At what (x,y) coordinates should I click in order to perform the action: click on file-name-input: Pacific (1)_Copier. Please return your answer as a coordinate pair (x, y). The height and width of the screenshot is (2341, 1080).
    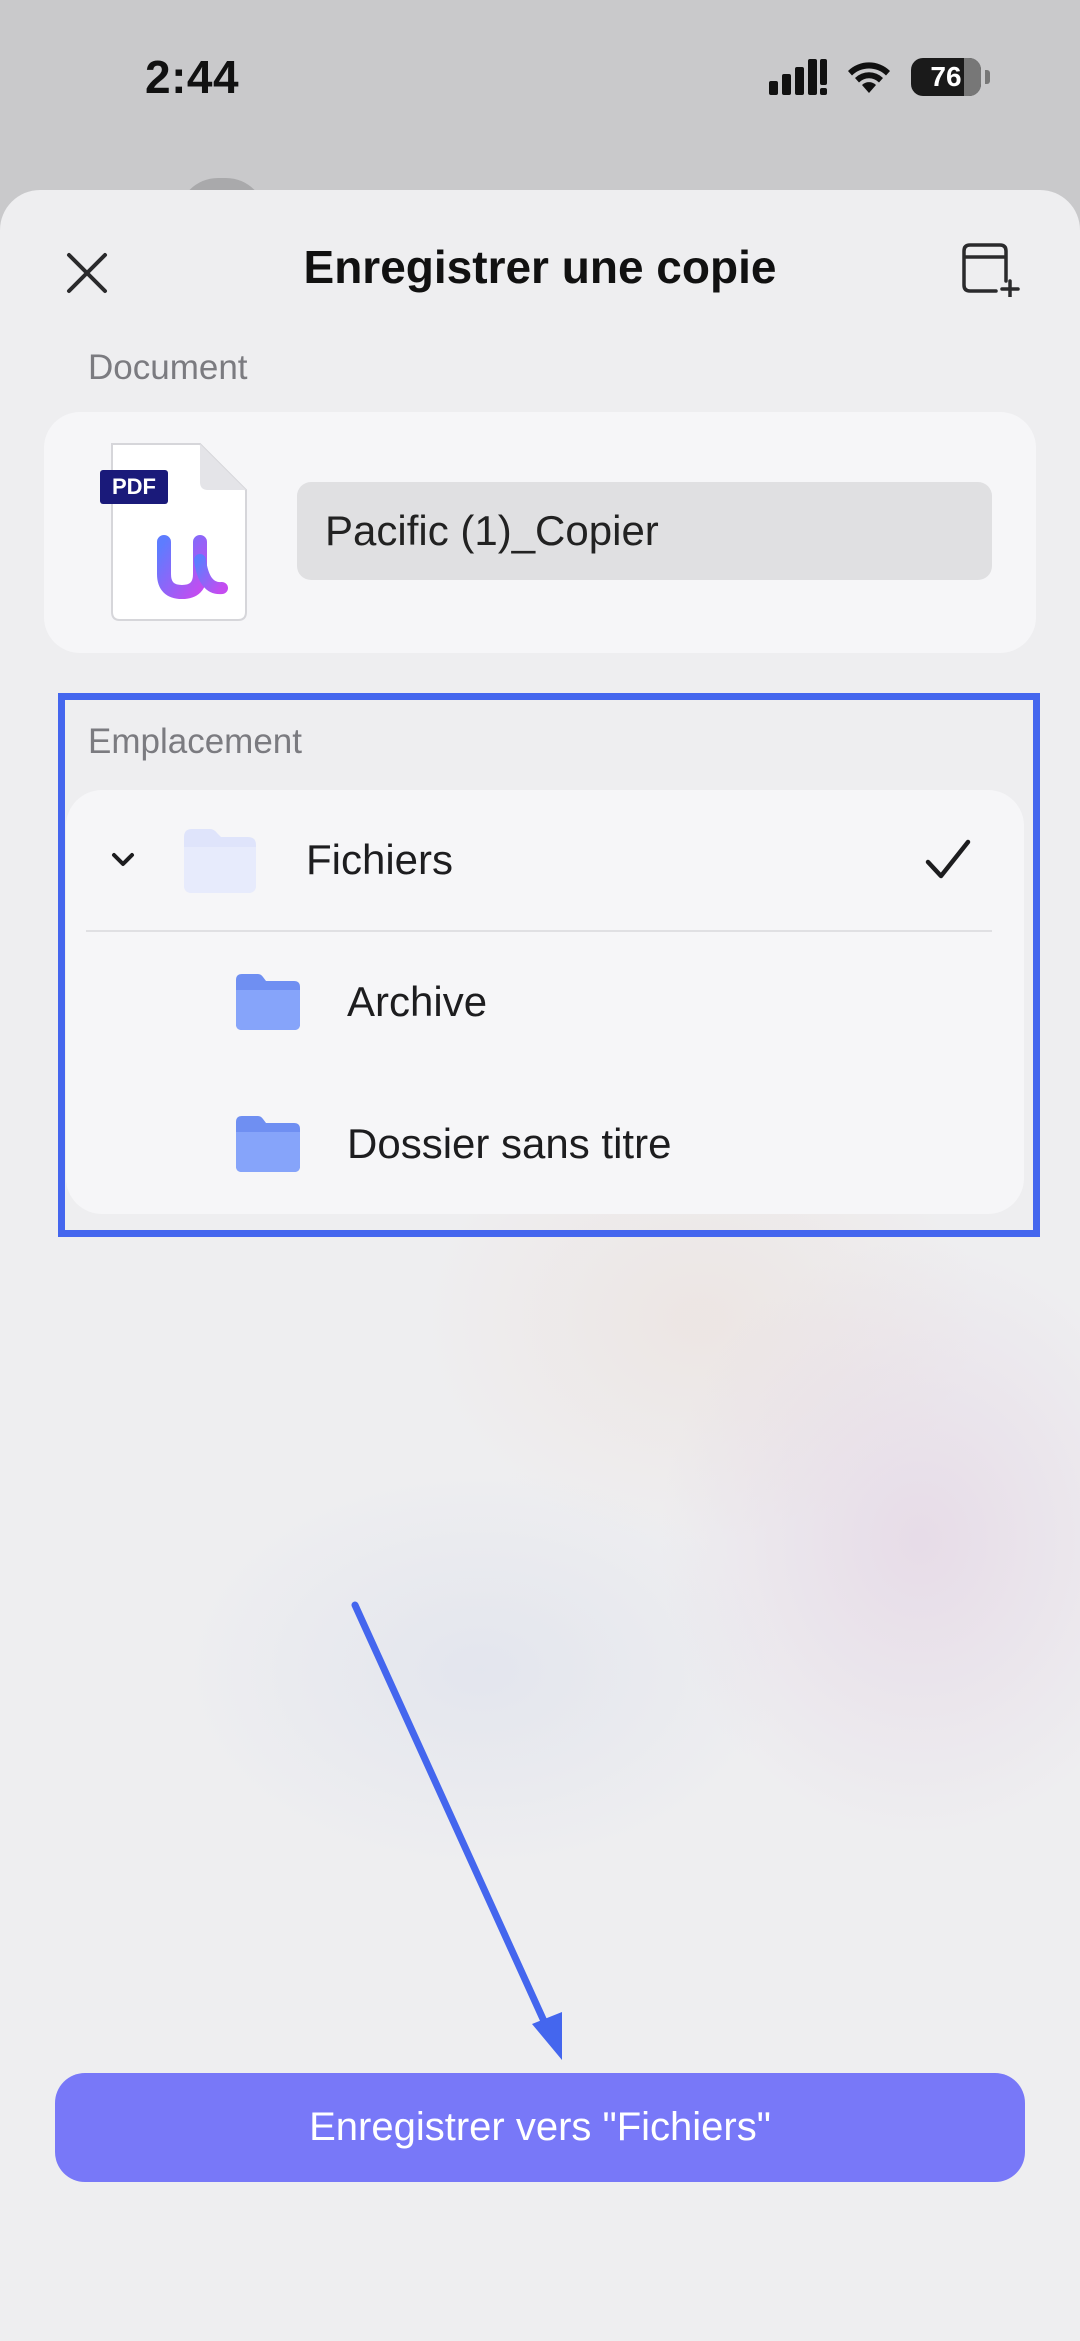
    Looking at the image, I should click on (644, 531).